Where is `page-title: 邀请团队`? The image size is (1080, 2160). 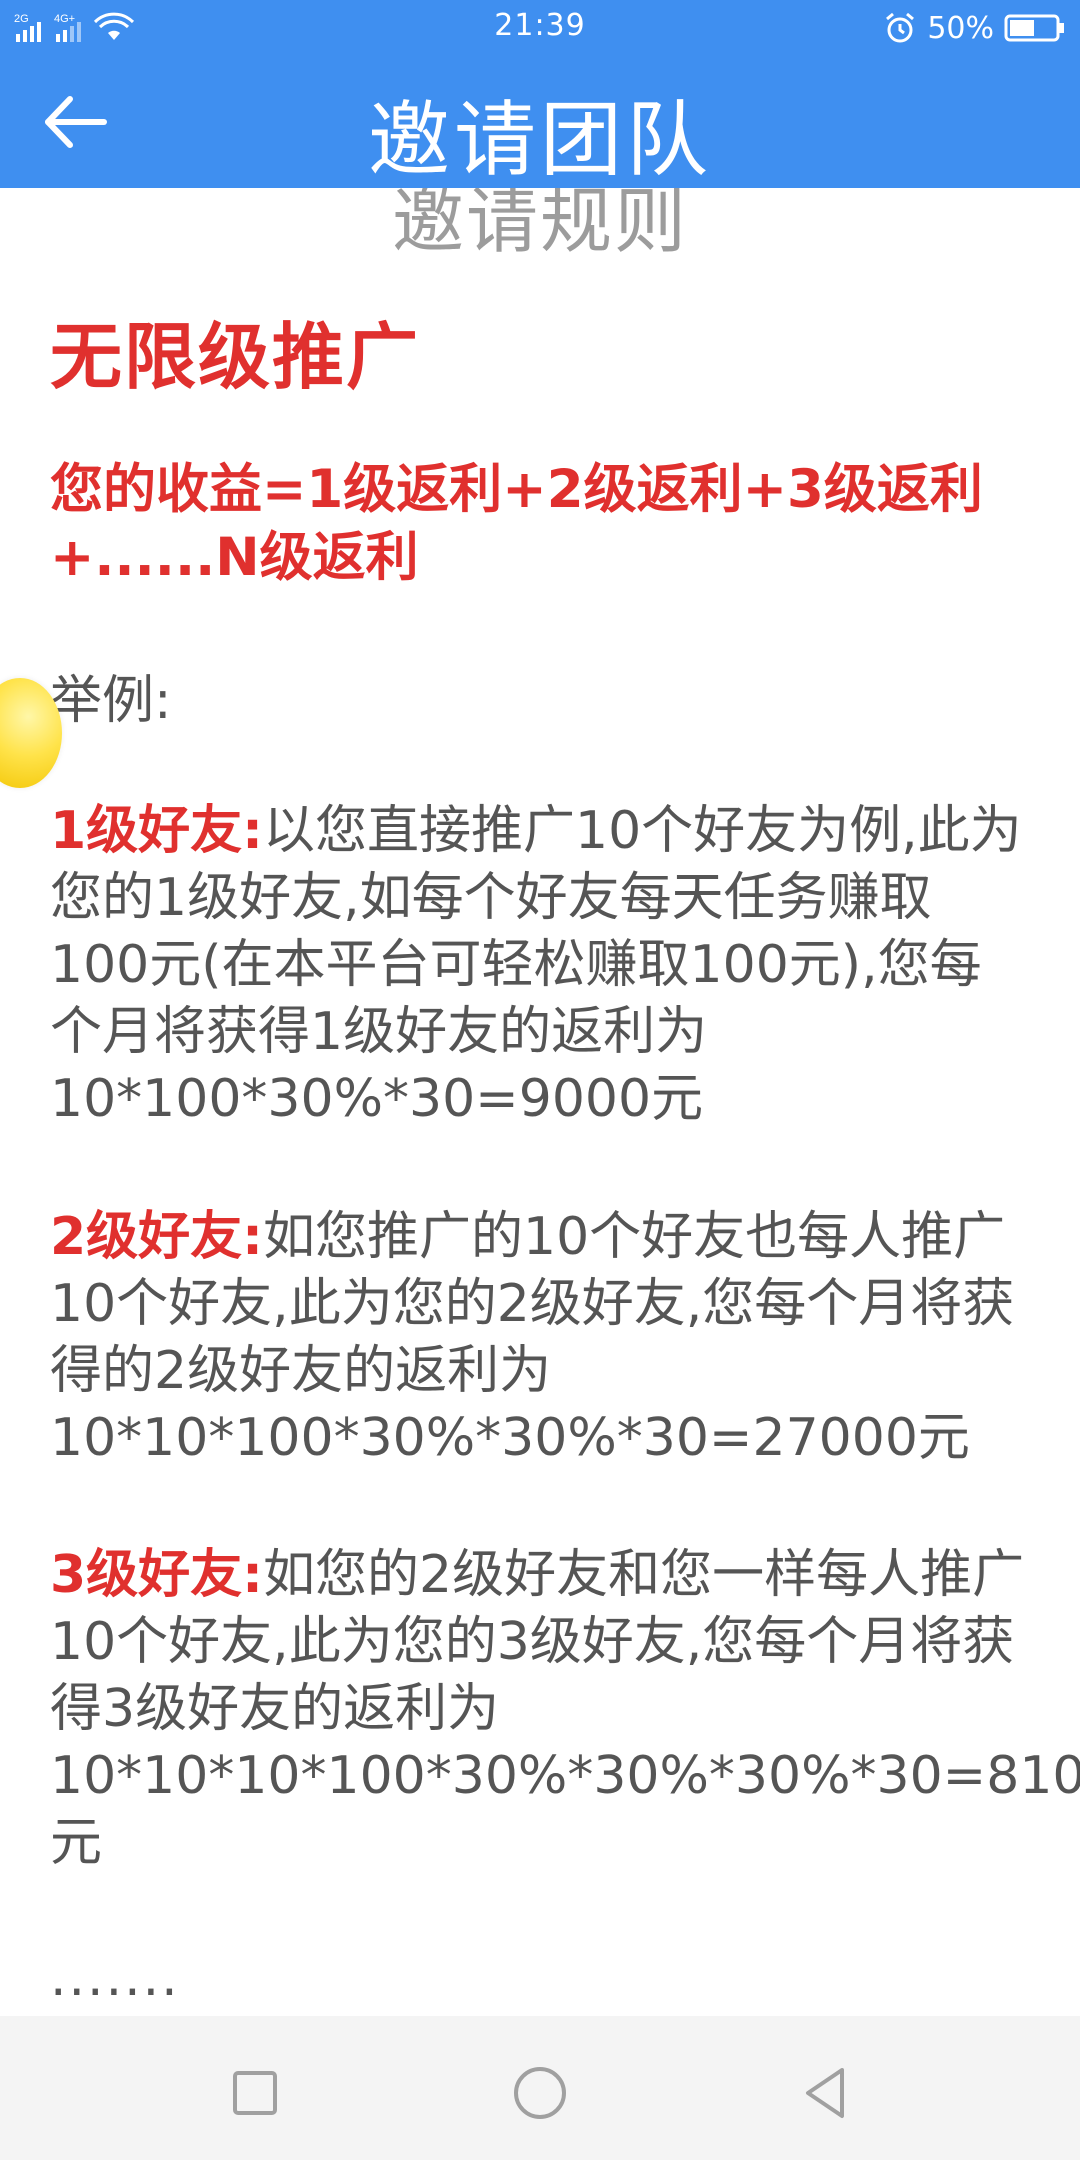
page-title: 邀请团队 is located at coordinates (539, 140).